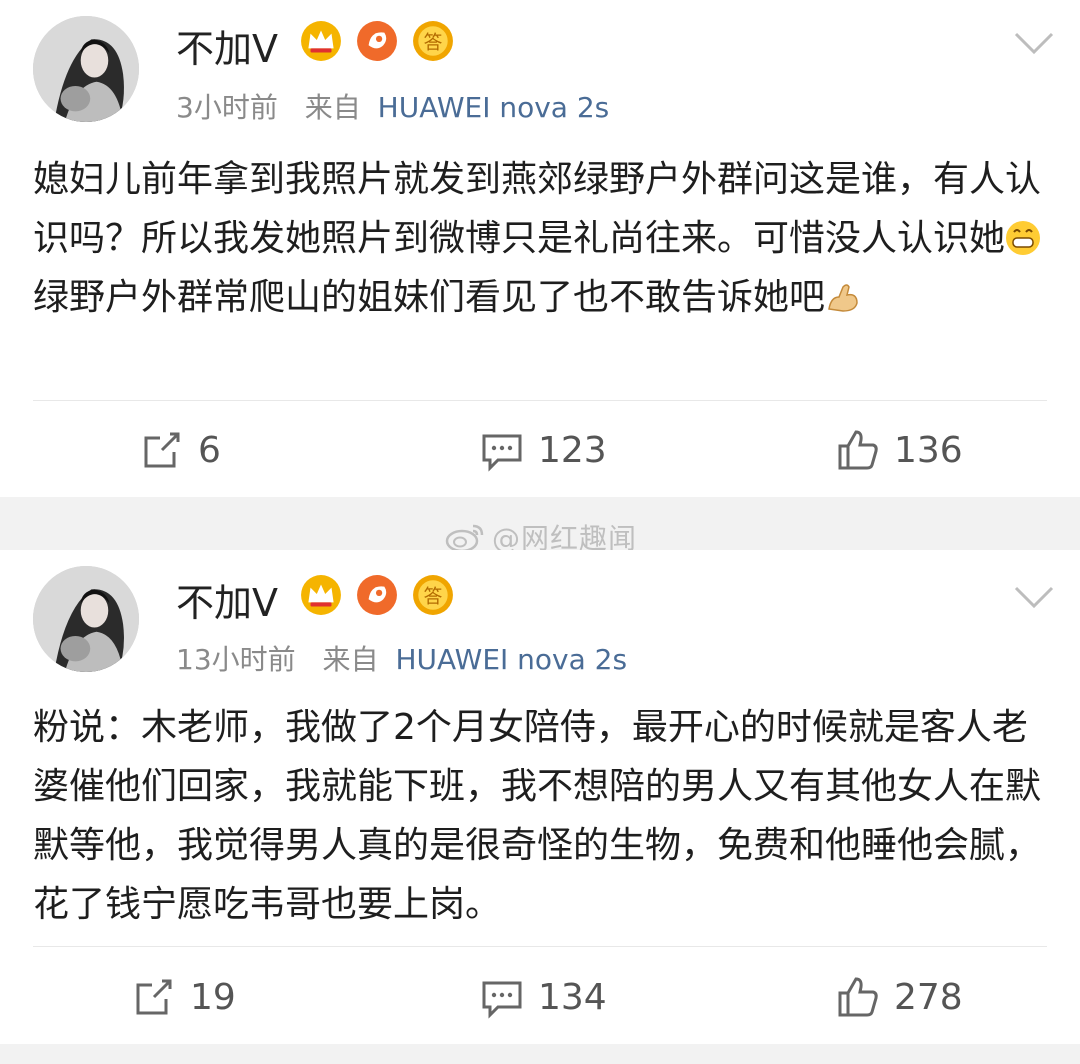 This screenshot has width=1080, height=1064. I want to click on comment-button: 134, so click(543, 997).